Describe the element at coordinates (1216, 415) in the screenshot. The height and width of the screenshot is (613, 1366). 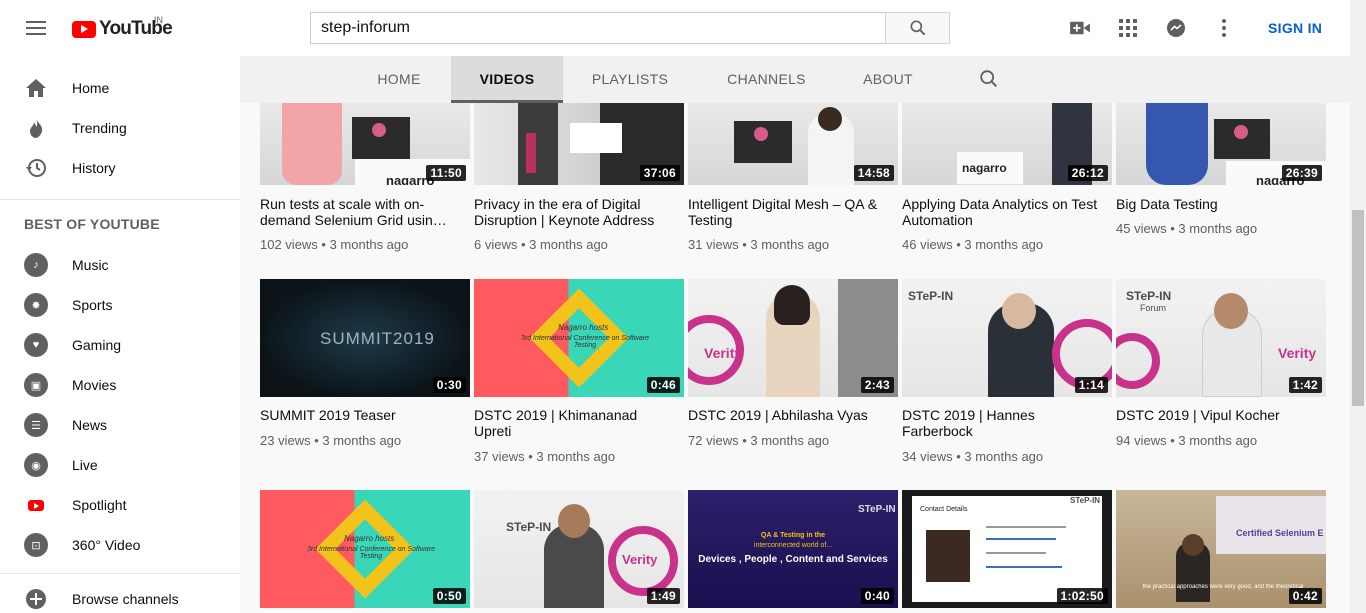
I see `video-title: DSTC 2019 | Vipul Kocher` at that location.